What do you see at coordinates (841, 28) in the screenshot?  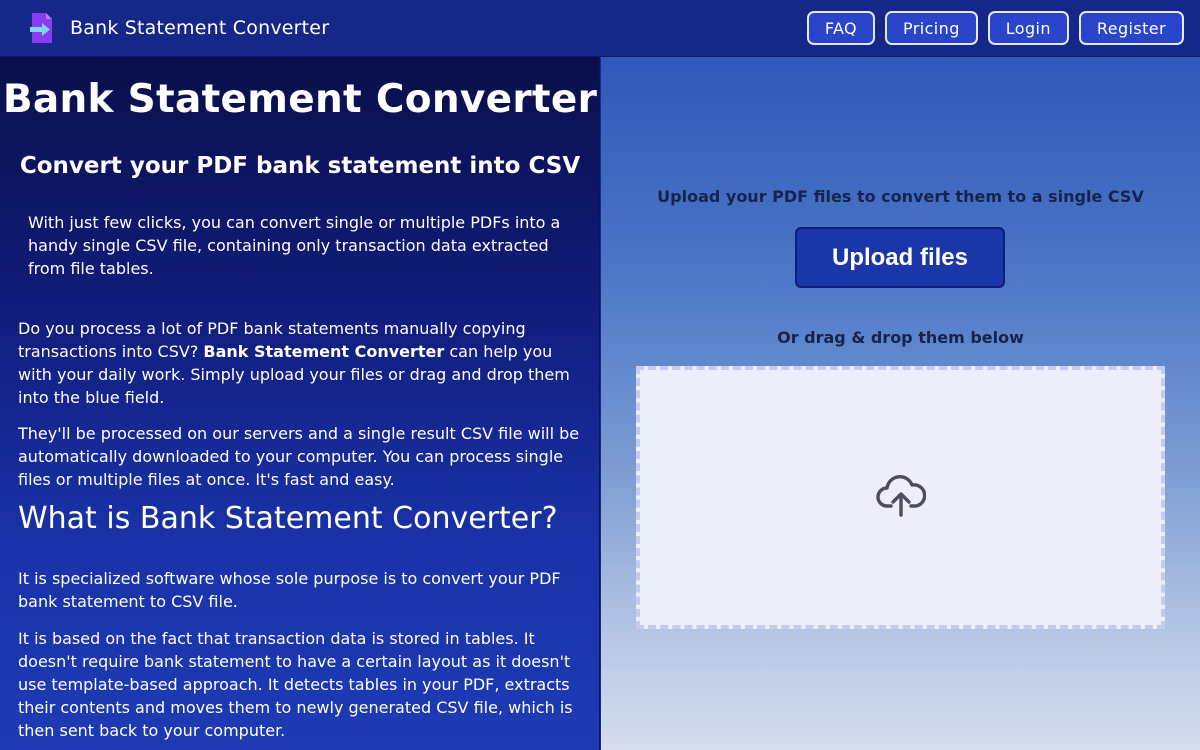 I see `faq-button: FAQ` at bounding box center [841, 28].